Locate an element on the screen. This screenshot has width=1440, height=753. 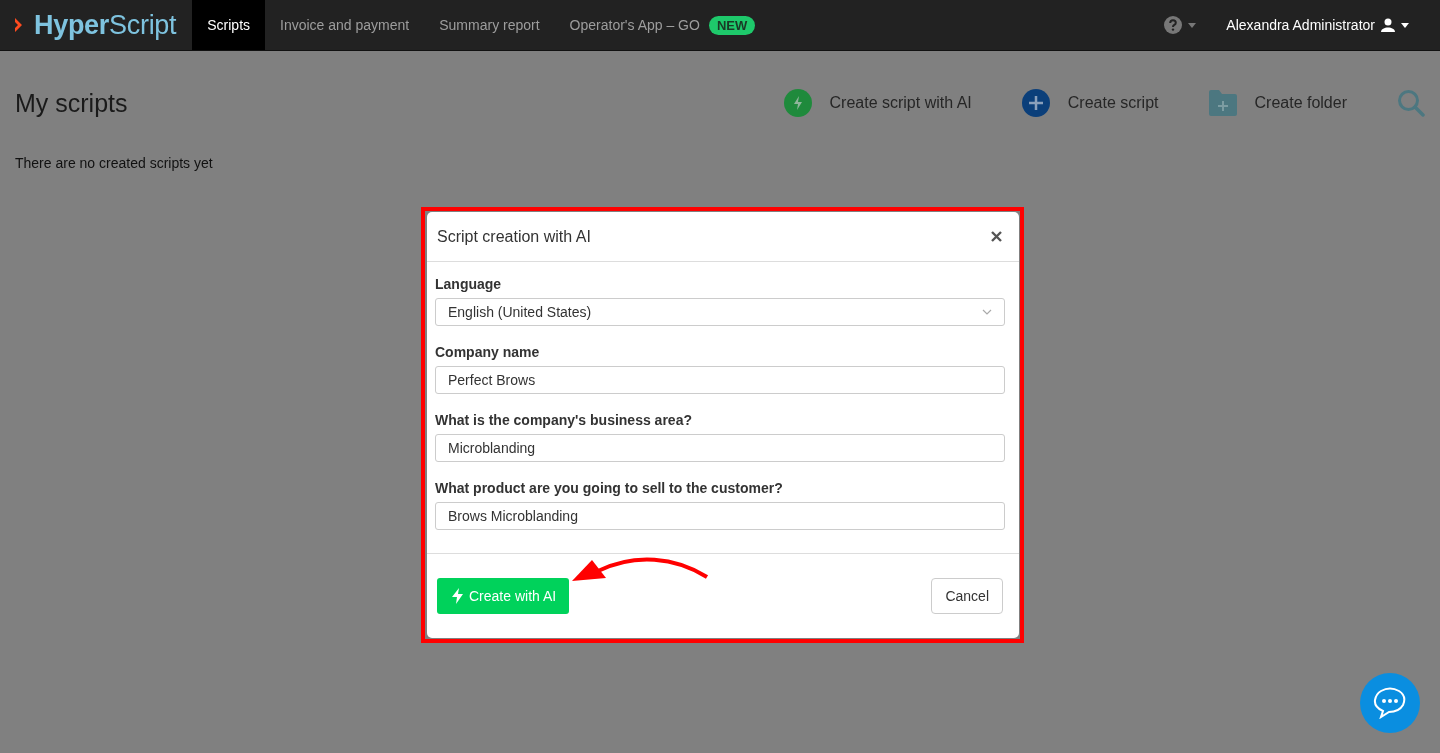
input-field: Microblanding is located at coordinates (720, 448).